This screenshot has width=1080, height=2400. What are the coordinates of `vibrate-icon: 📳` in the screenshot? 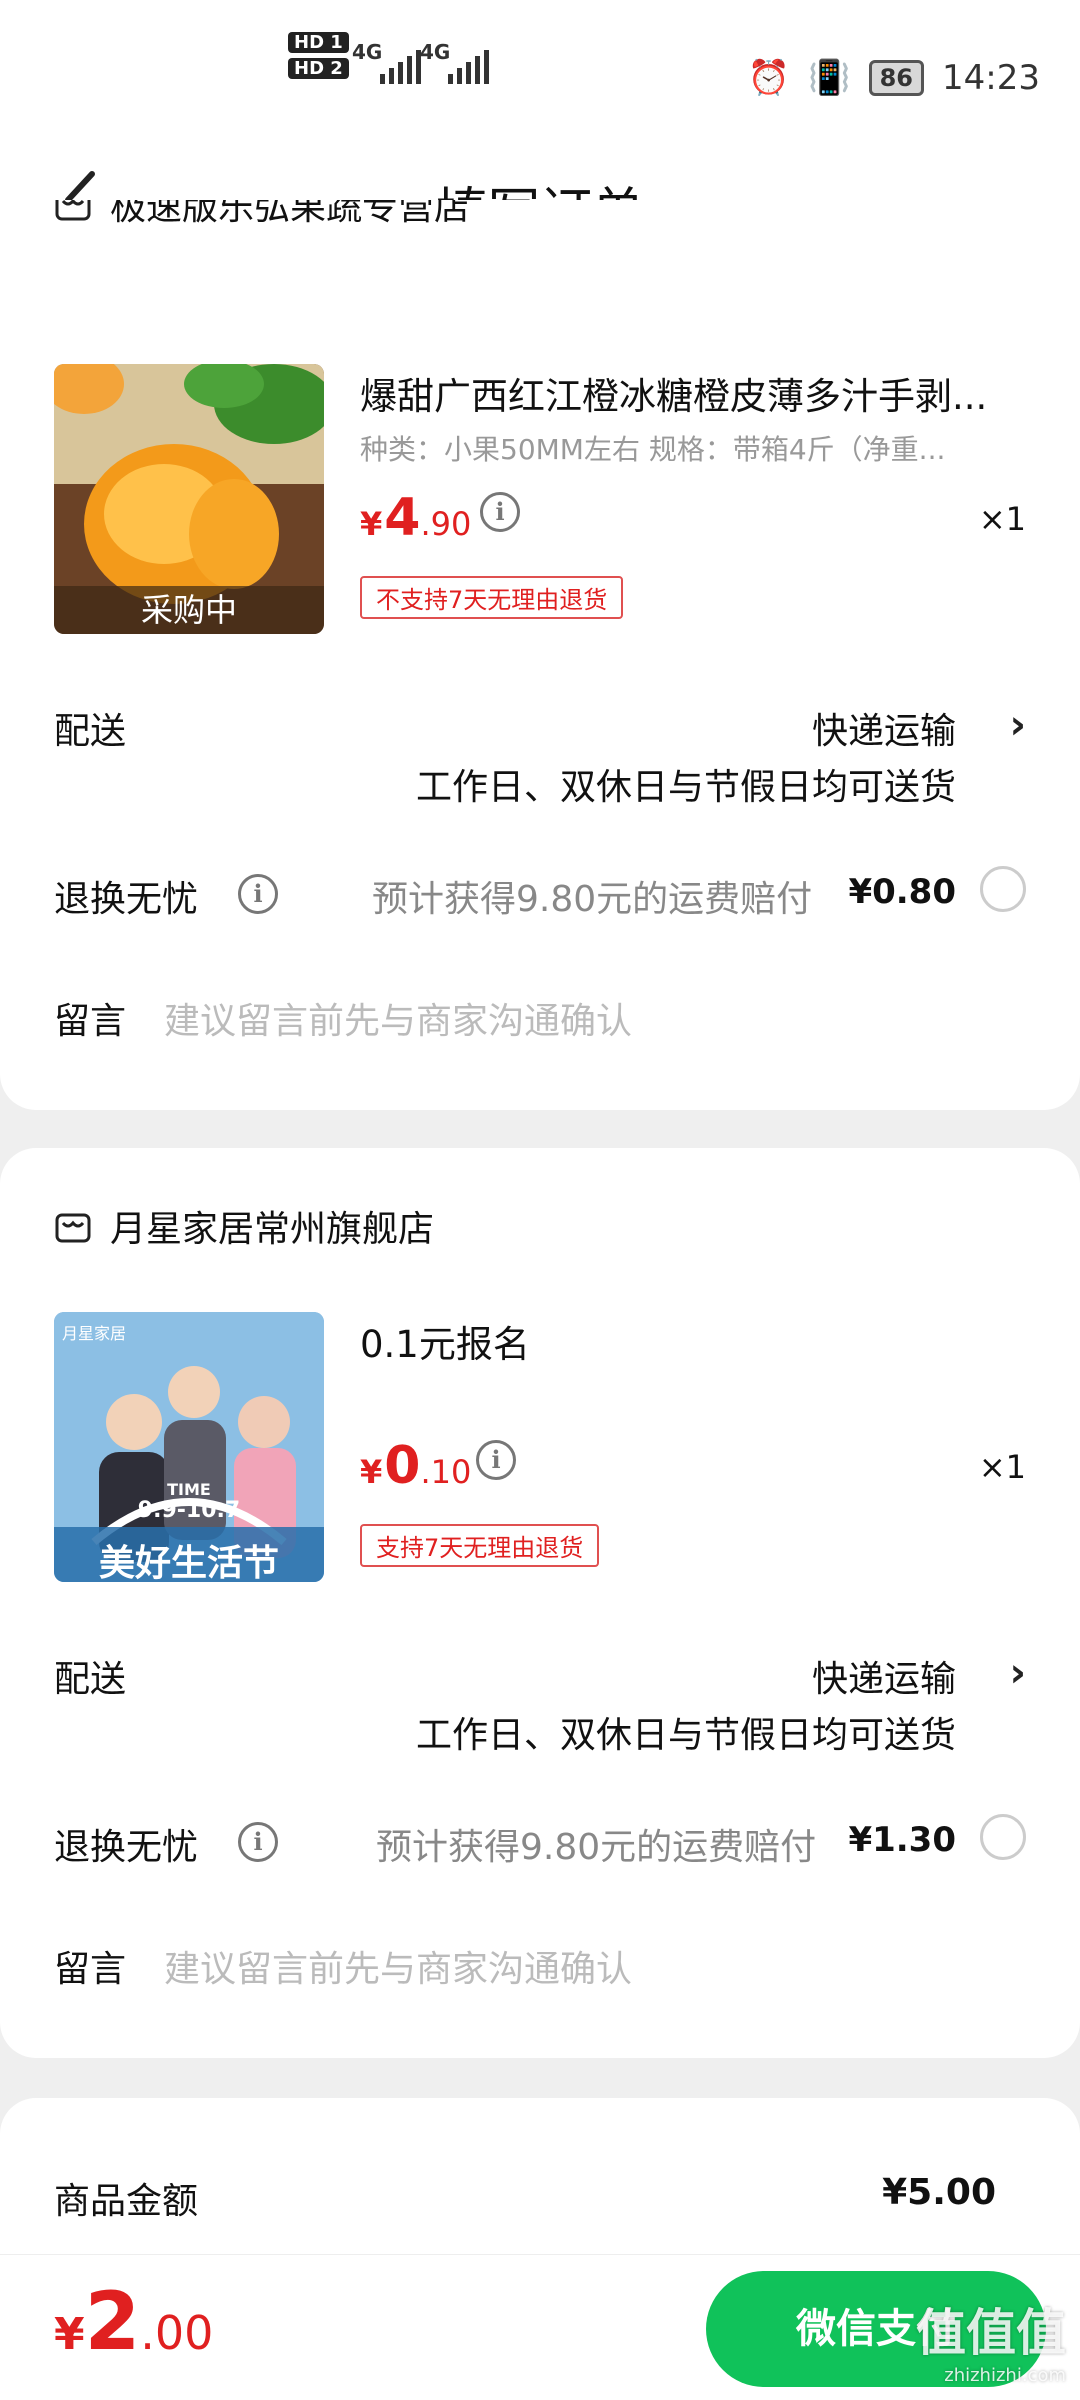 It's located at (829, 78).